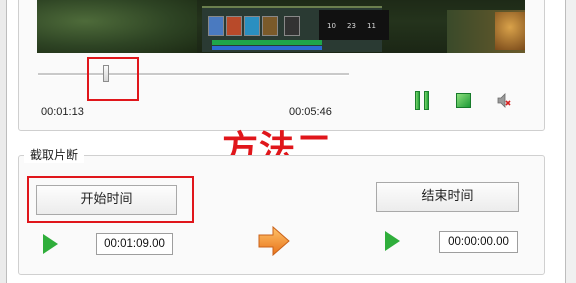  Describe the element at coordinates (510, 31) in the screenshot. I see `hero-portrait` at that location.